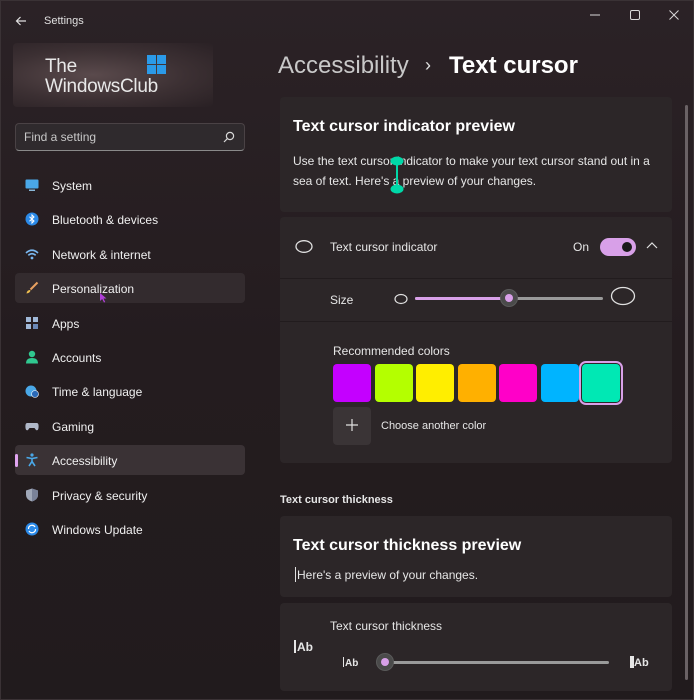 The image size is (694, 700). Describe the element at coordinates (130, 185) in the screenshot. I see `sidebar-item-system: System` at that location.